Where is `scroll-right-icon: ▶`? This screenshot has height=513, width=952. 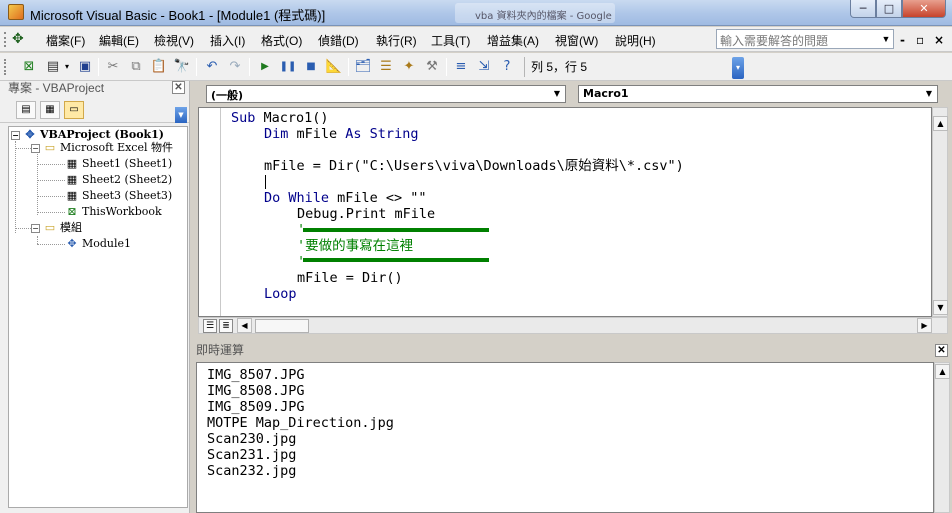 scroll-right-icon: ▶ is located at coordinates (924, 325).